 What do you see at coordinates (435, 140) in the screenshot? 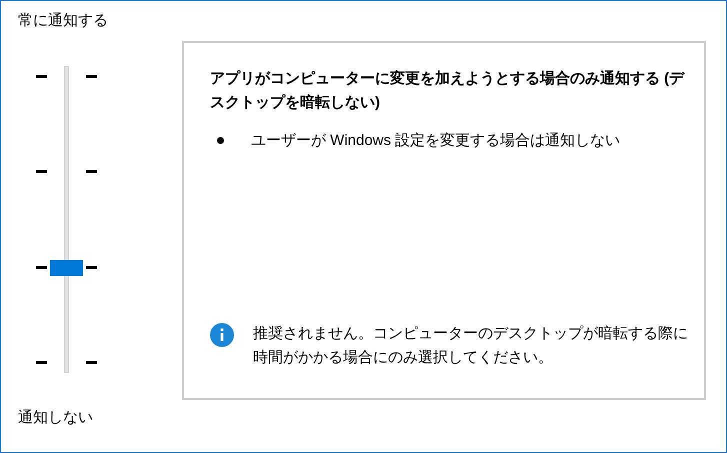
I see `bullet-text: ユーザーが Windows 設定を変更する場合は通知しない` at bounding box center [435, 140].